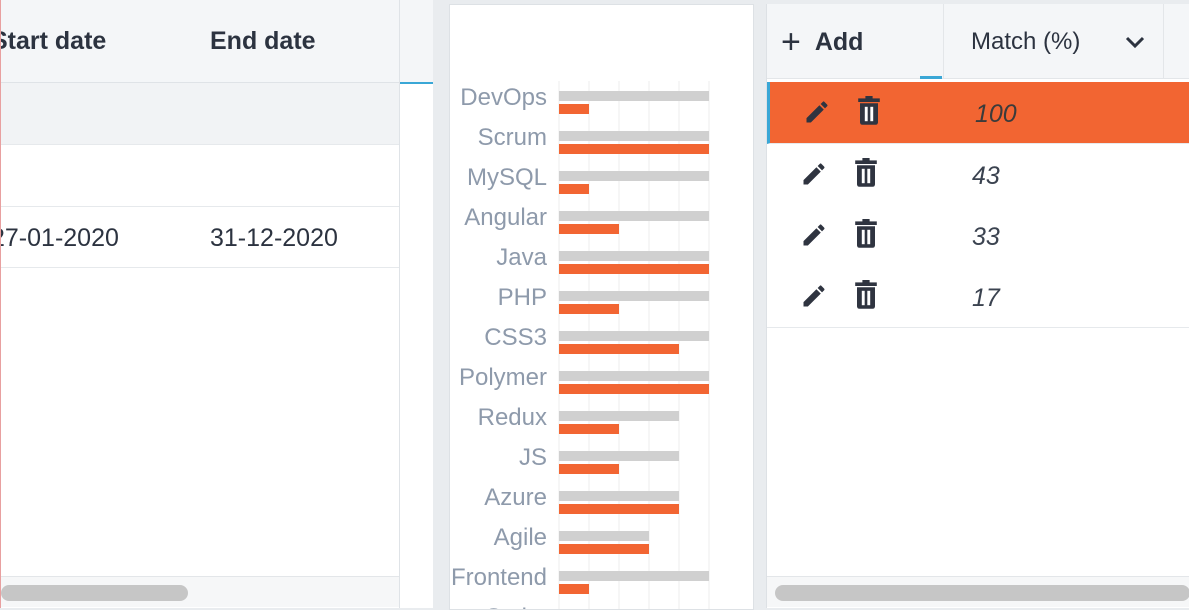 Image resolution: width=1189 pixels, height=610 pixels. Describe the element at coordinates (416, 42) in the screenshot. I see `column-header-extra` at that location.